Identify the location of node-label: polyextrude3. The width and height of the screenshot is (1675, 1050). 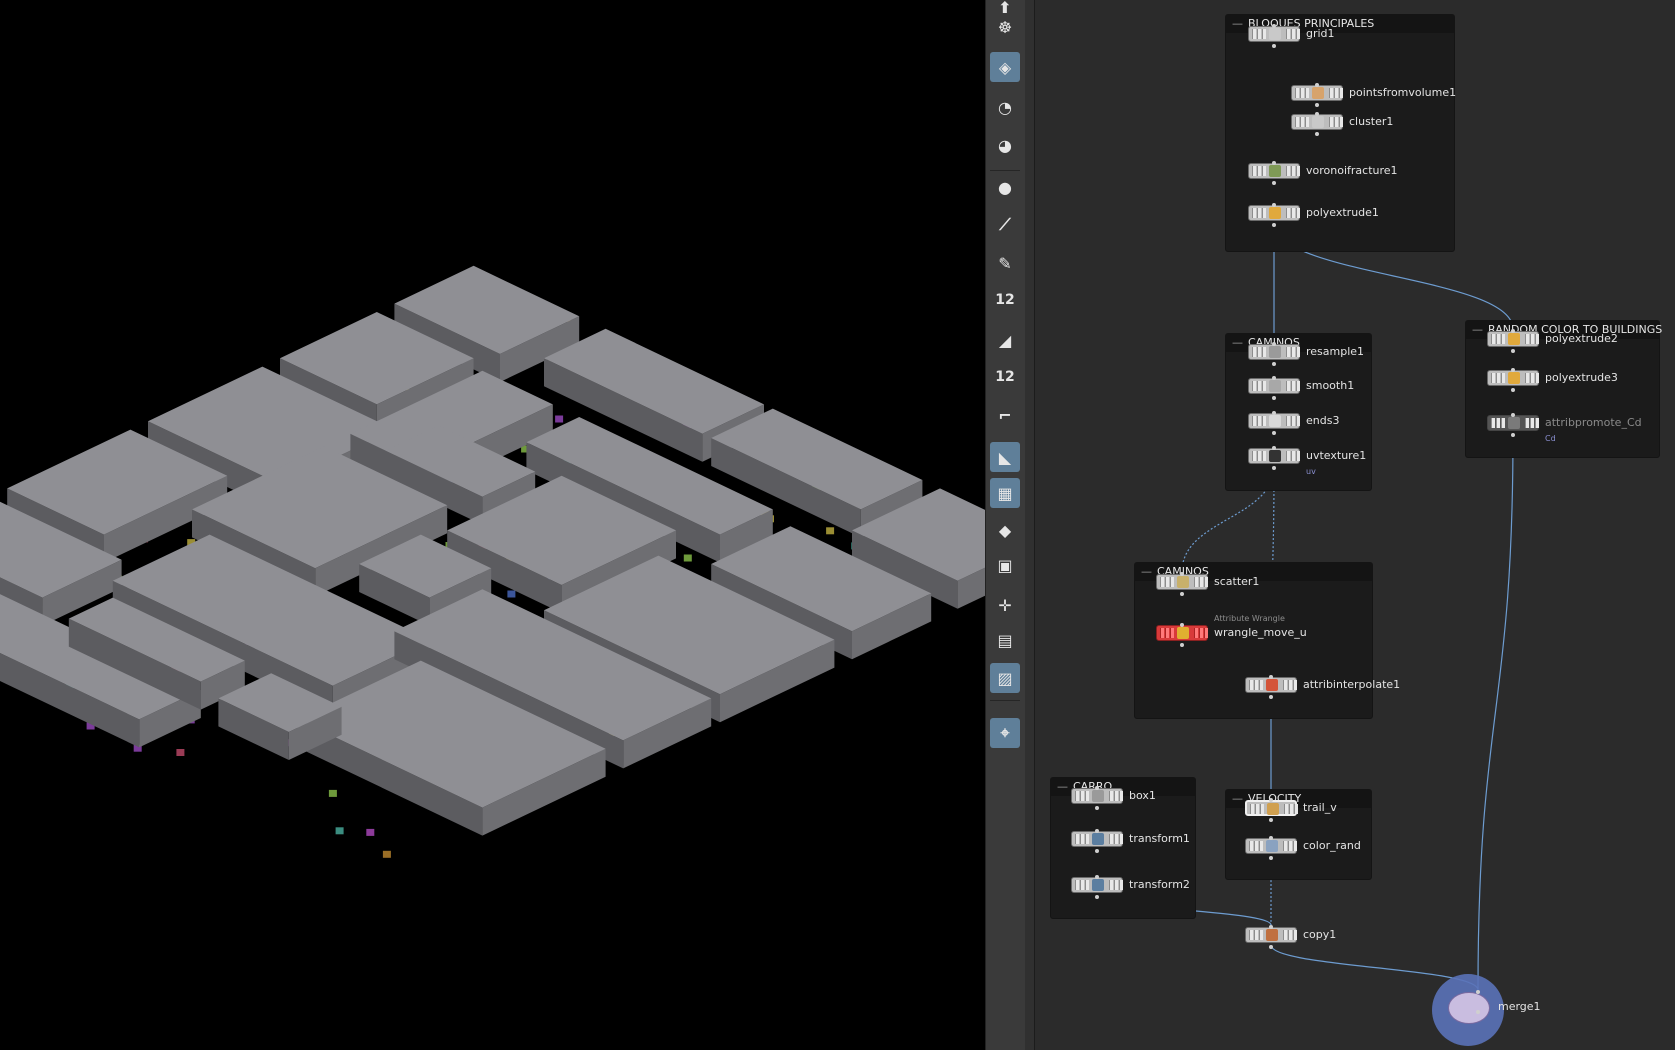
(1581, 377).